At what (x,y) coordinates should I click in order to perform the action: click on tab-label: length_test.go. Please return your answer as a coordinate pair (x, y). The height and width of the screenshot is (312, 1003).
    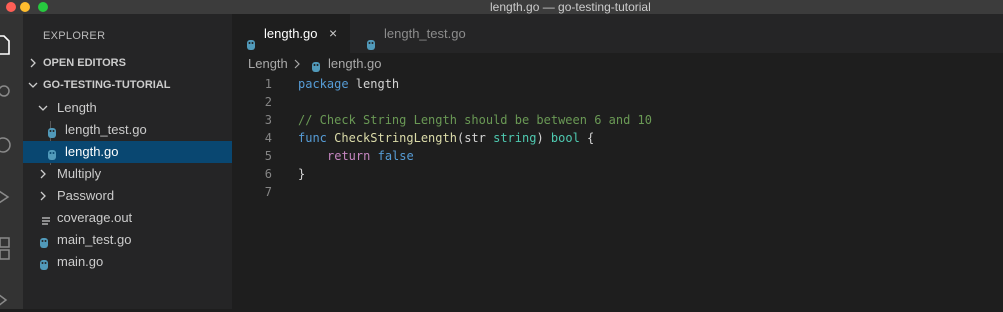
    Looking at the image, I should click on (425, 33).